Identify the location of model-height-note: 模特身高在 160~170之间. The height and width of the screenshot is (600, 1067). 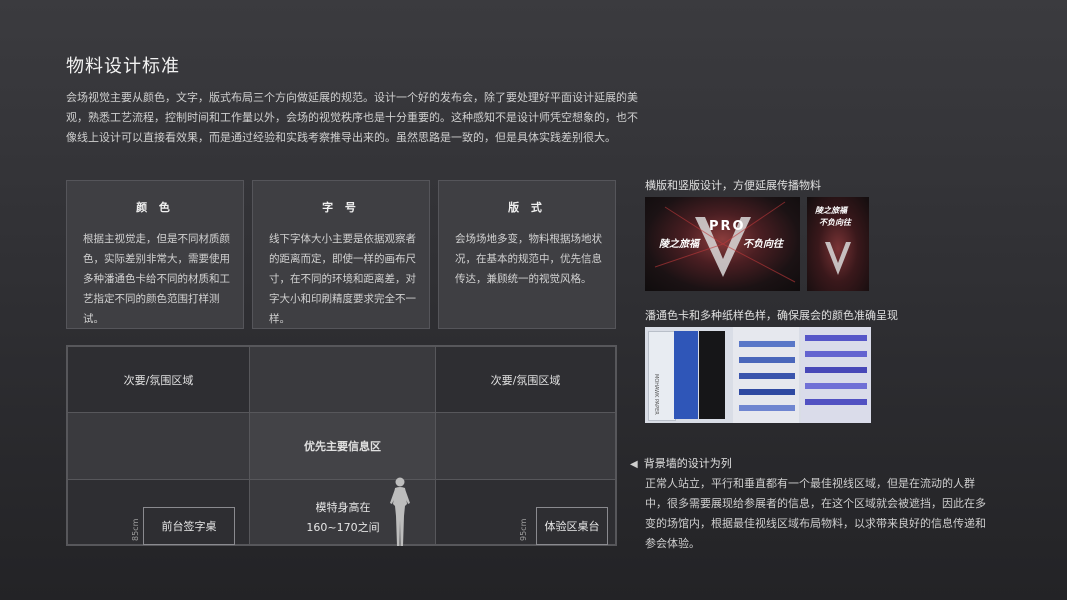
(343, 518).